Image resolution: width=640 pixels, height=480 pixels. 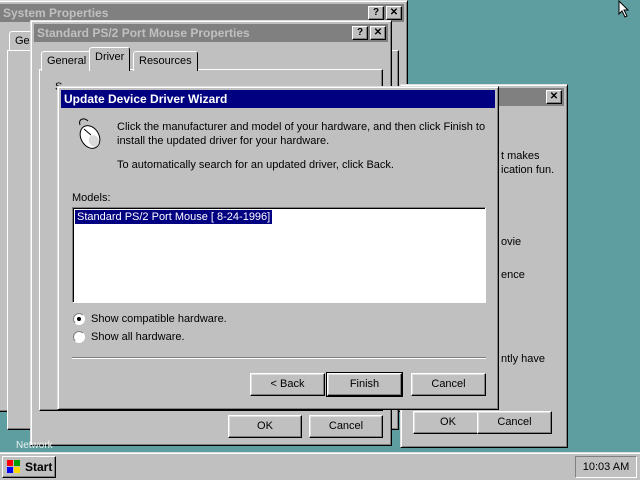 What do you see at coordinates (159, 319) in the screenshot?
I see `radio-show-compatible-label: Show compatible hardware.` at bounding box center [159, 319].